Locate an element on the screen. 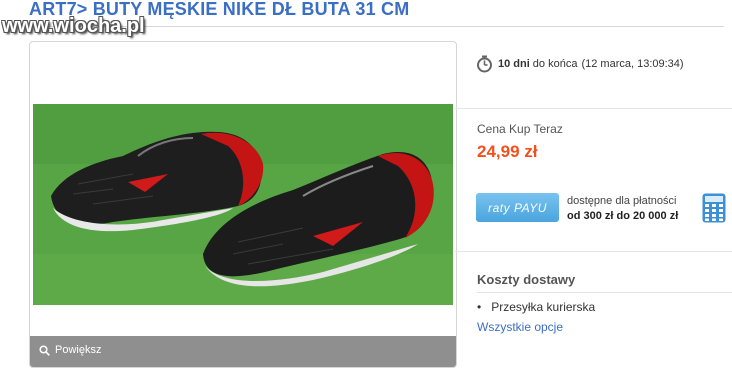 The height and width of the screenshot is (372, 732). shipping-option-label: Przesyłka kurierska is located at coordinates (543, 307).